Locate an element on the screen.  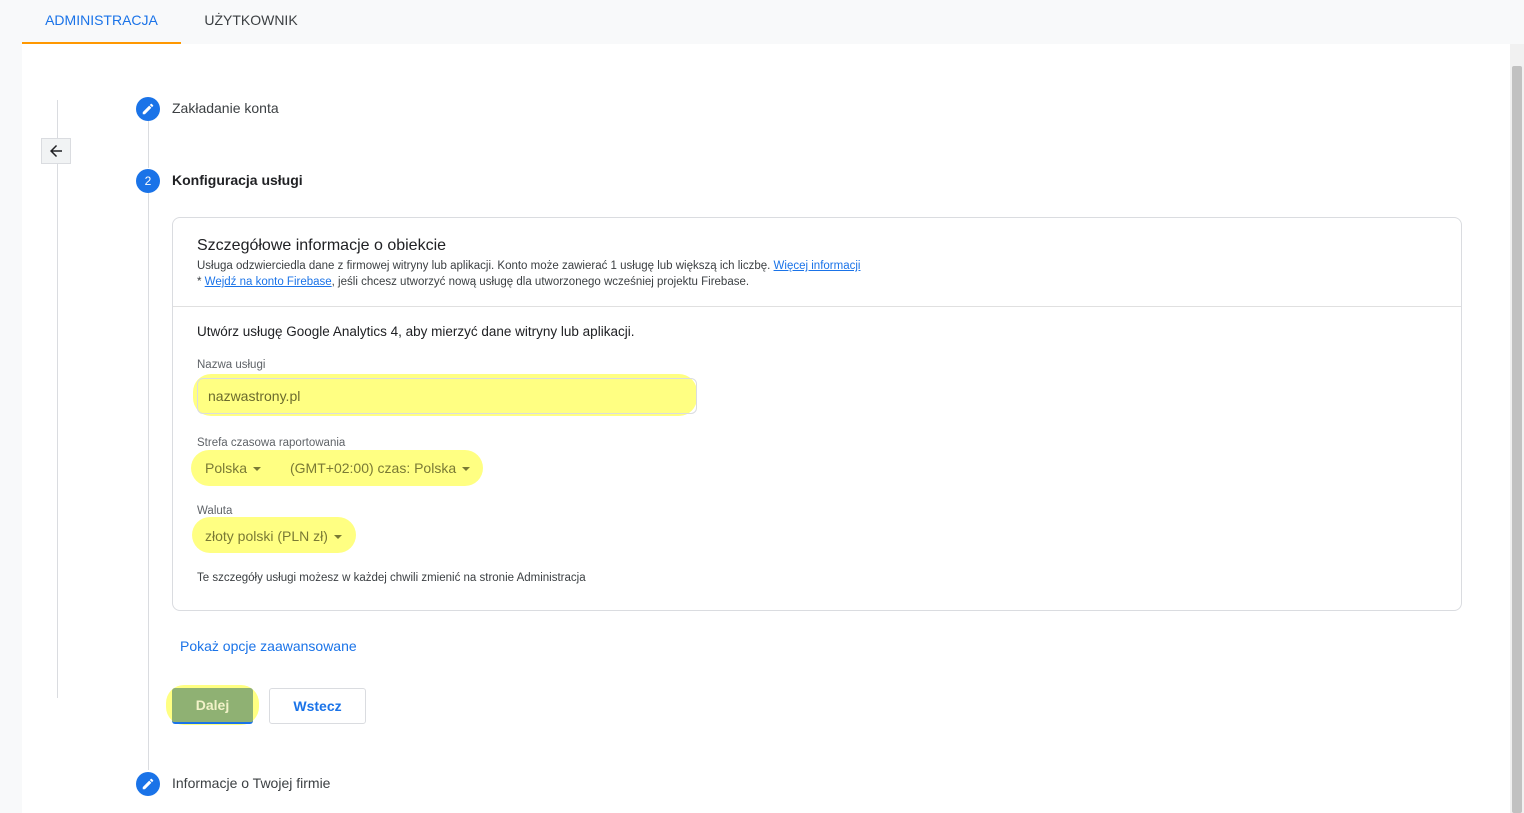
firebase-link: Wejdź na konto Firebase is located at coordinates (268, 282).